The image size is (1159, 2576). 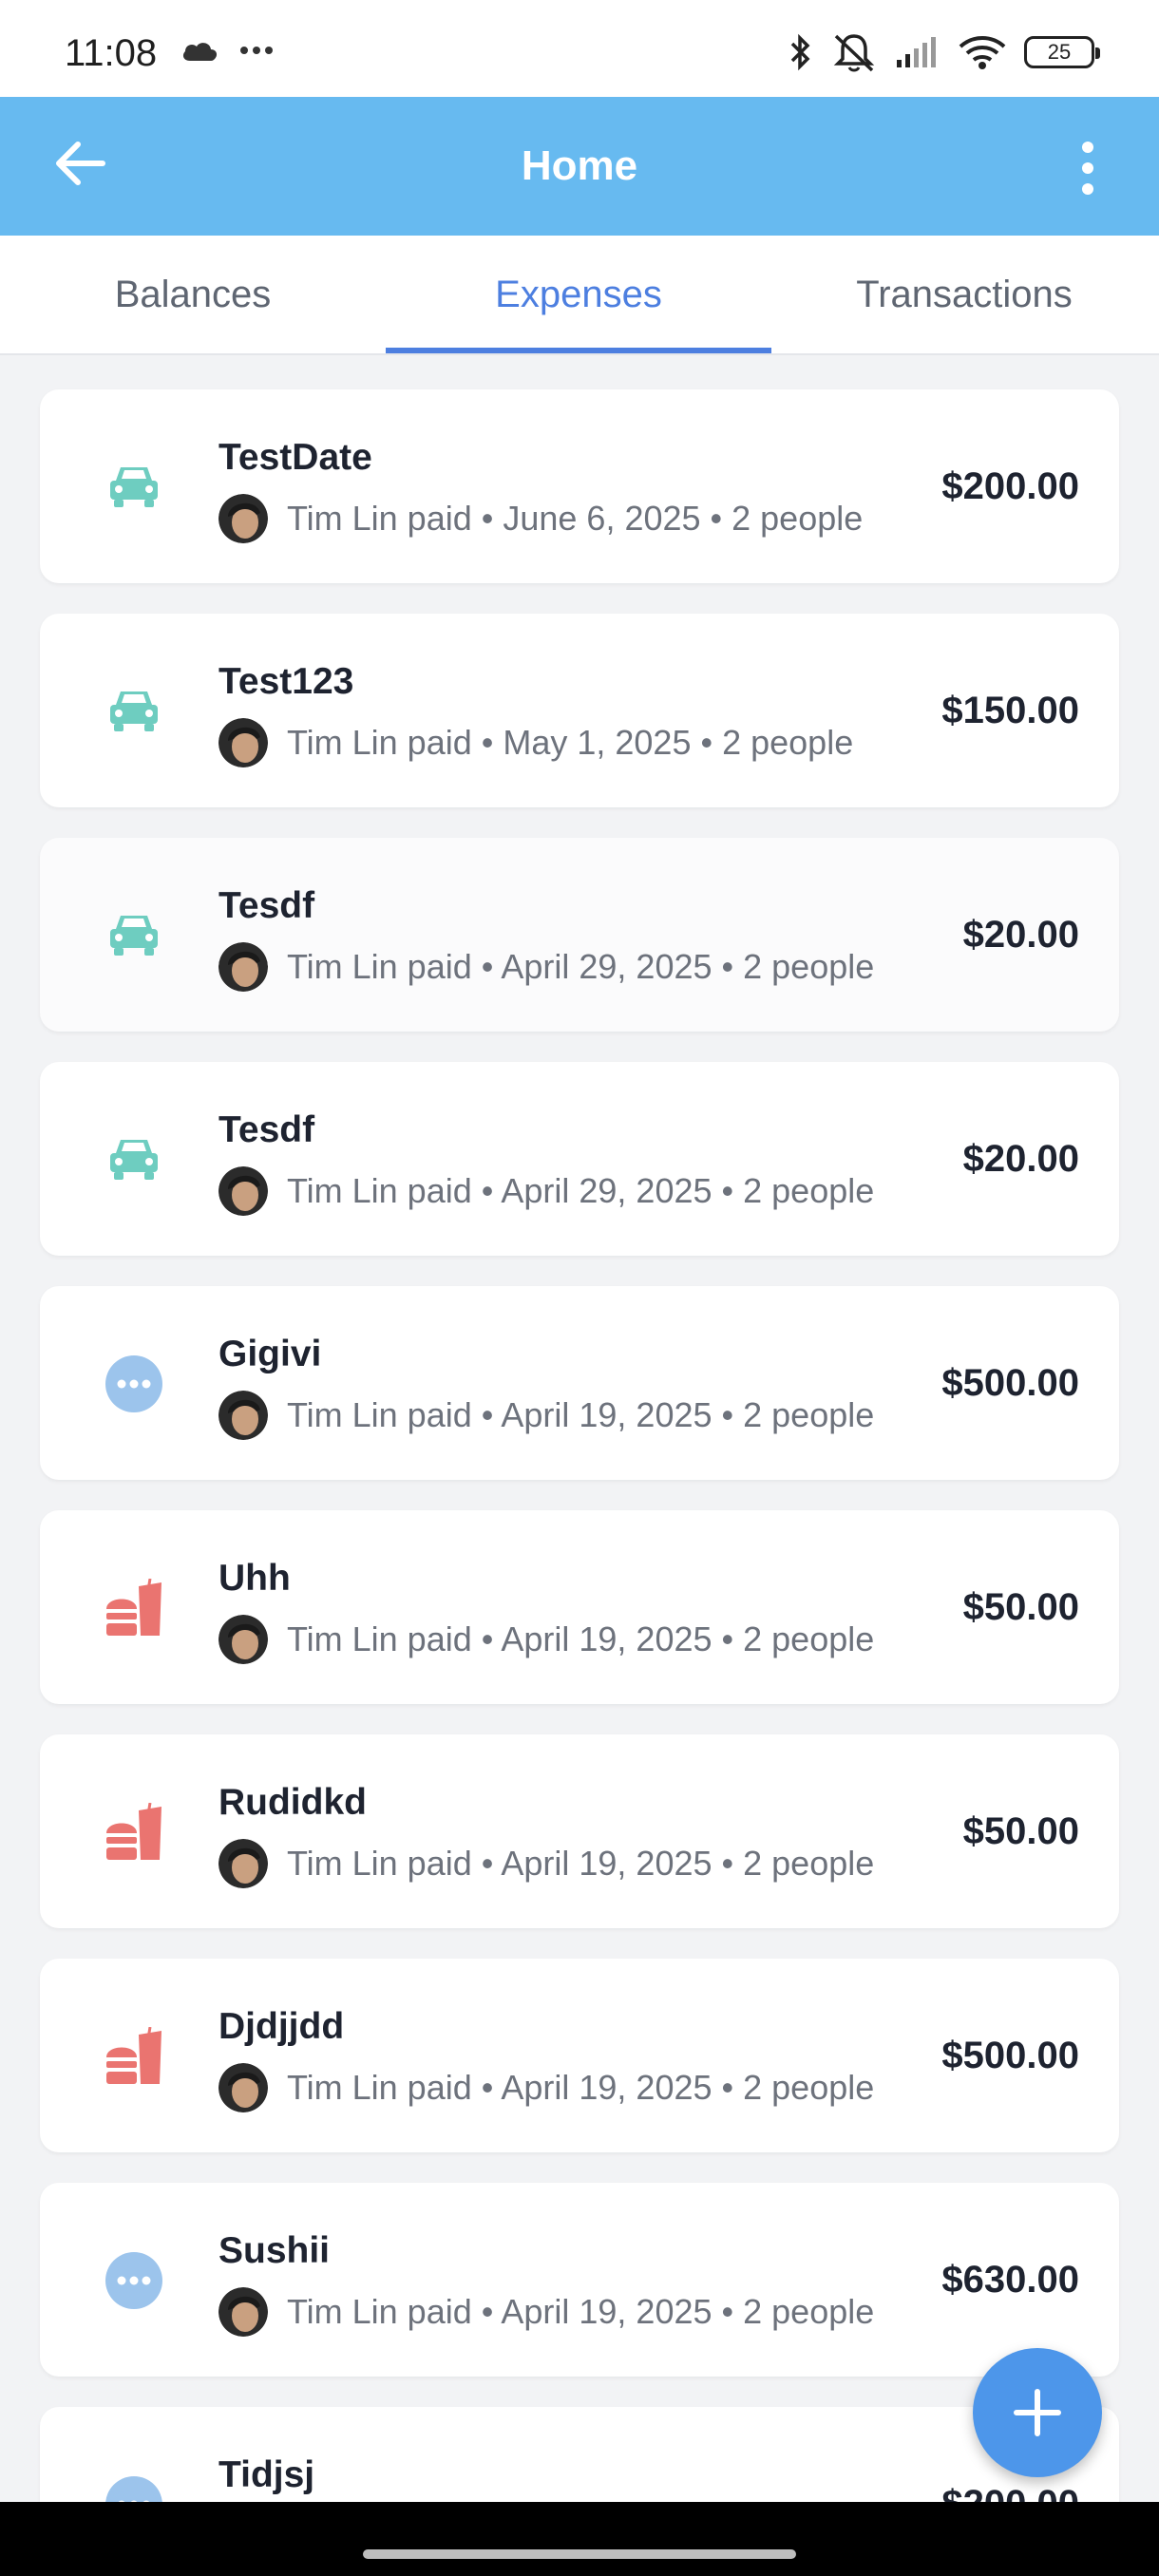 What do you see at coordinates (916, 52) in the screenshot?
I see `signal-icon` at bounding box center [916, 52].